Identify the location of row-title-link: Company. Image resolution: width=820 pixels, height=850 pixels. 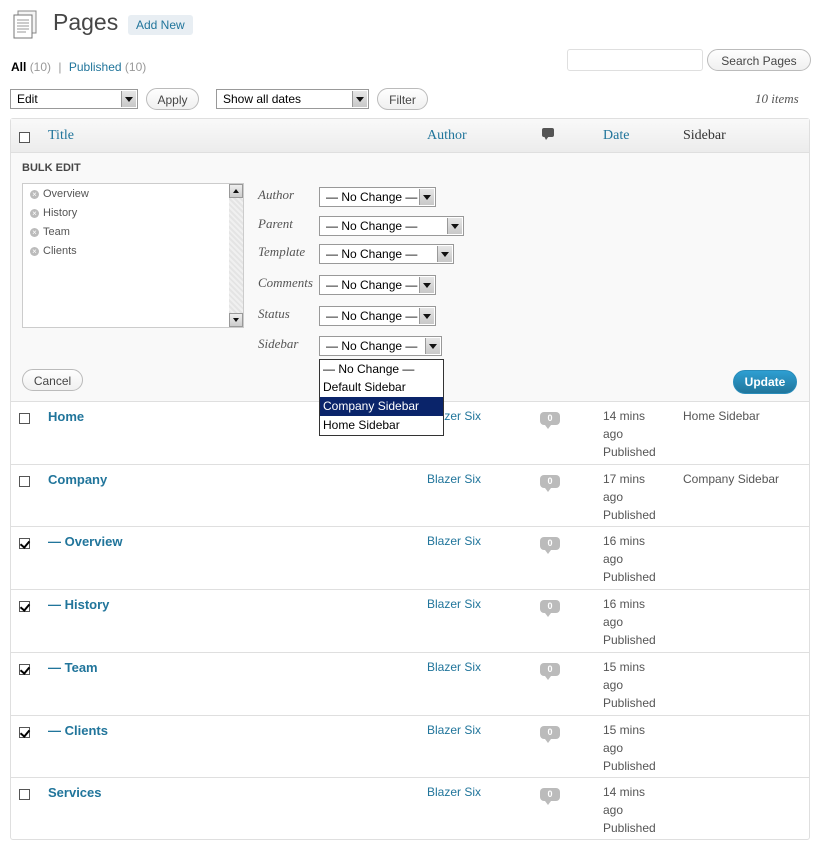
(77, 479).